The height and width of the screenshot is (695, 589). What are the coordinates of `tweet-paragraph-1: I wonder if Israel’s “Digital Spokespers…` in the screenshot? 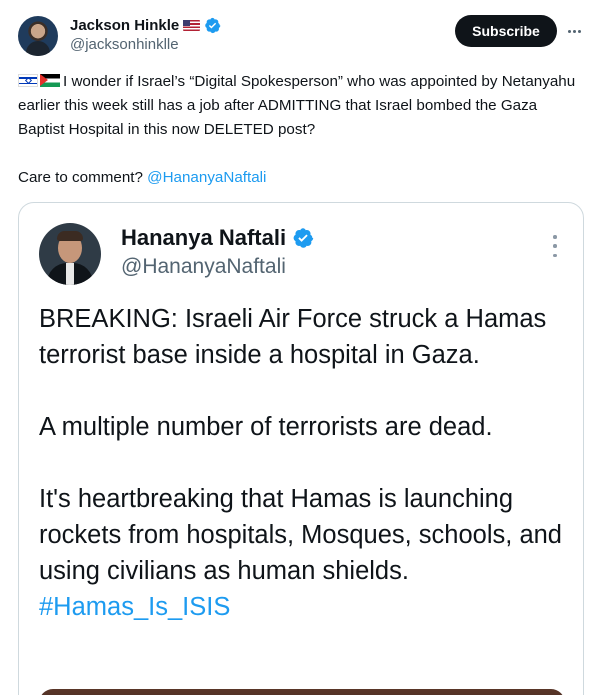 It's located at (297, 105).